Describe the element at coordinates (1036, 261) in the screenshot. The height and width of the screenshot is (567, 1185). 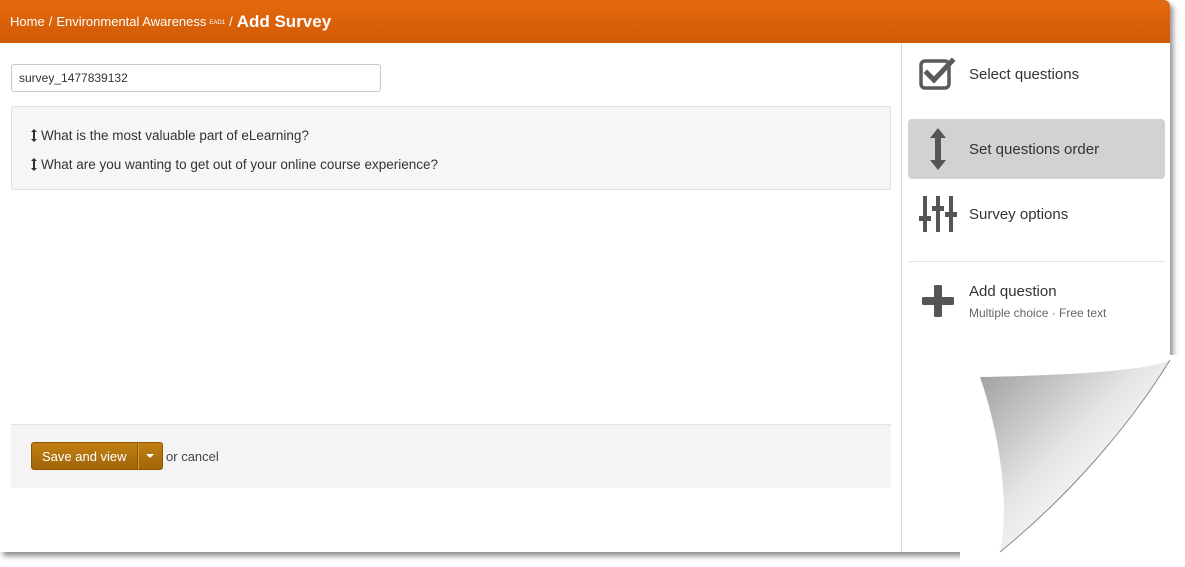
I see `sidebar-divider` at that location.